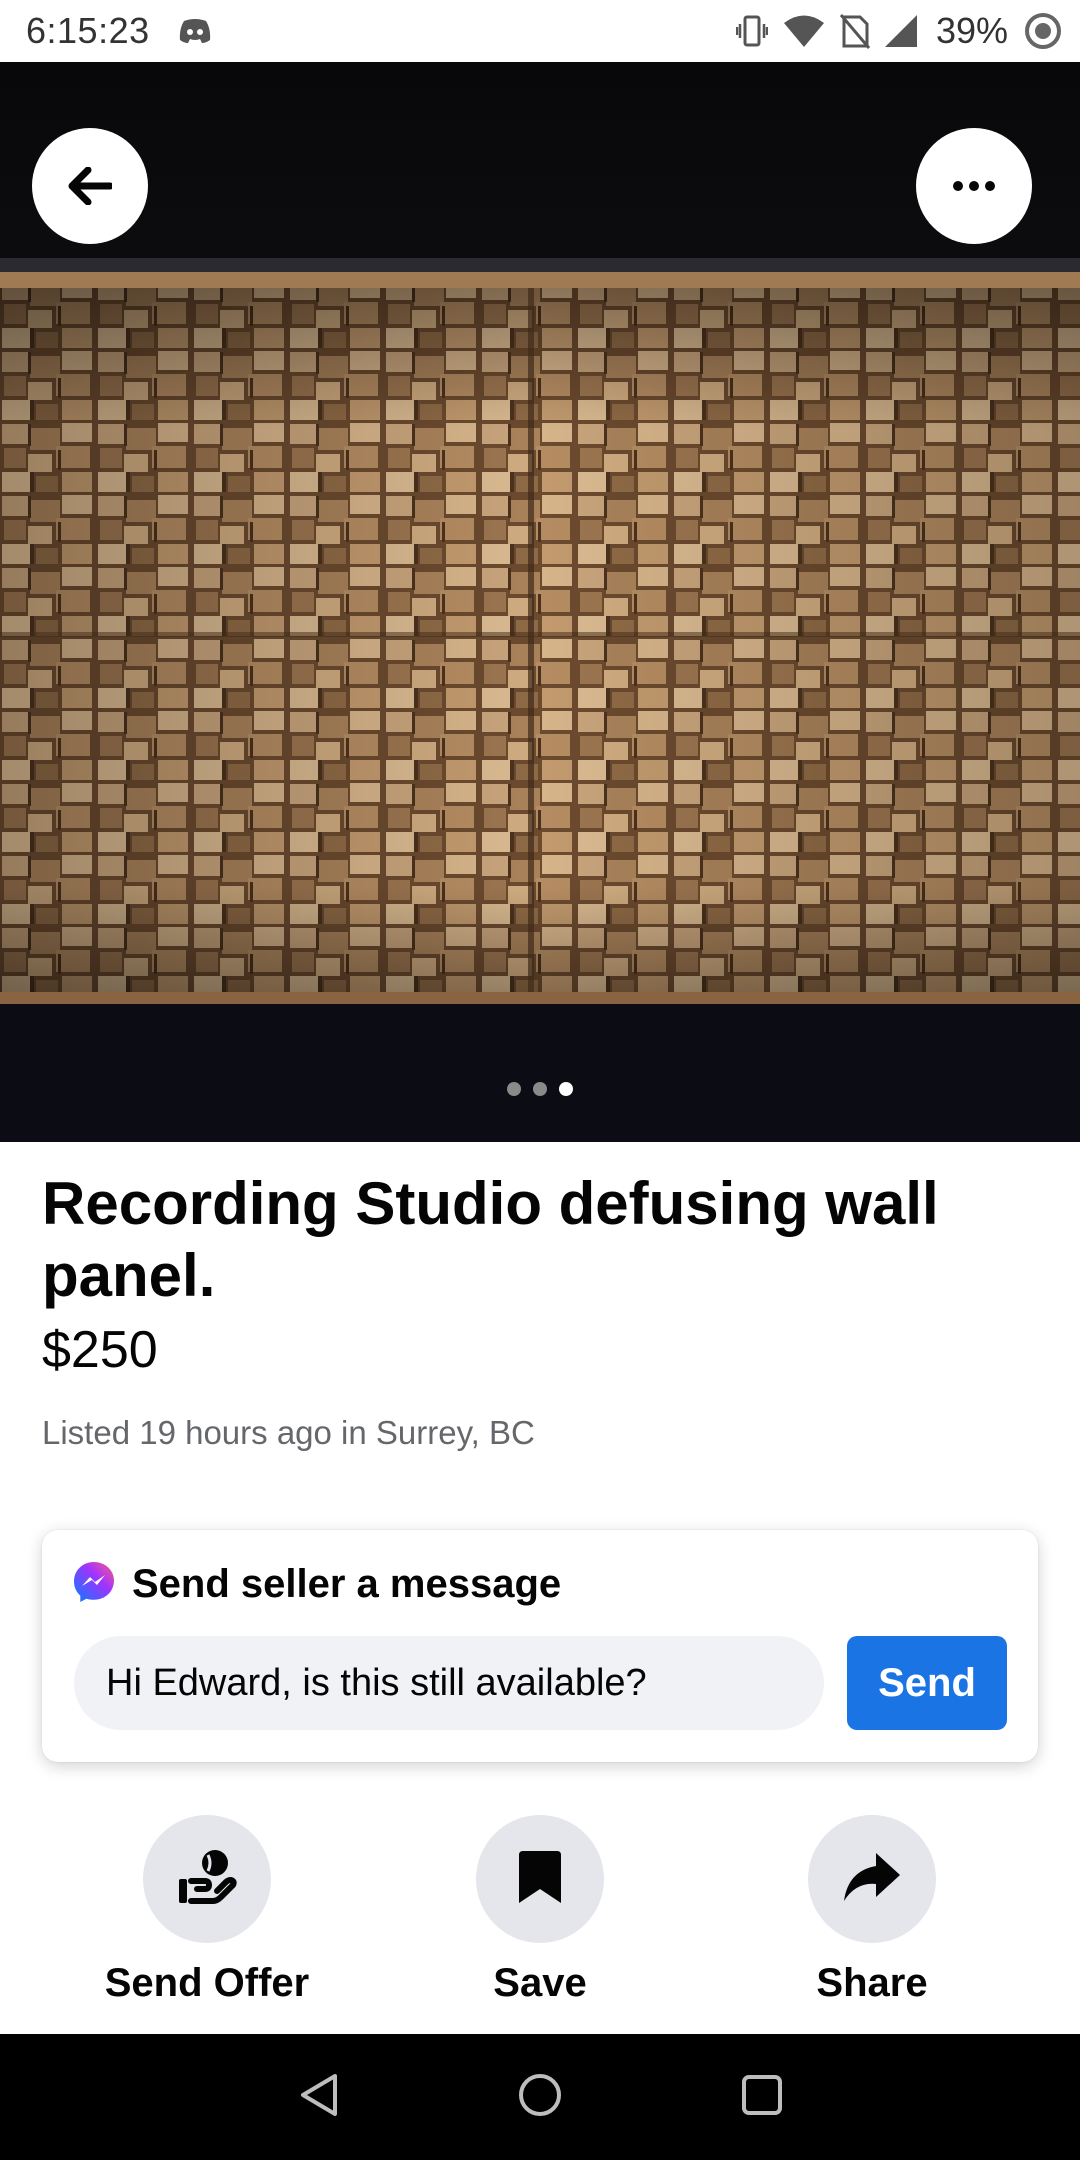  Describe the element at coordinates (100, 1350) in the screenshot. I see `listing-price: $250` at that location.